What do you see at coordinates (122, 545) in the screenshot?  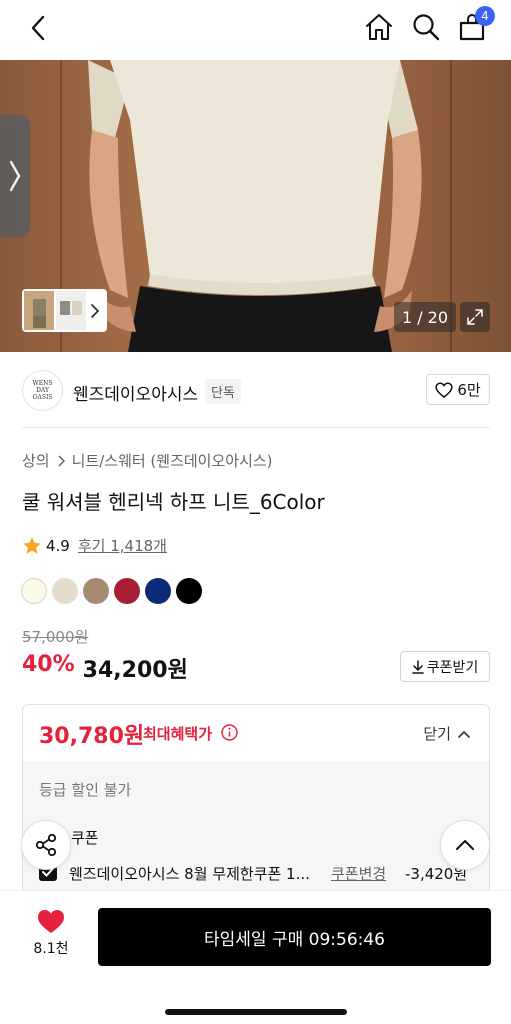 I see `review-count-link: 후기 1,418개` at bounding box center [122, 545].